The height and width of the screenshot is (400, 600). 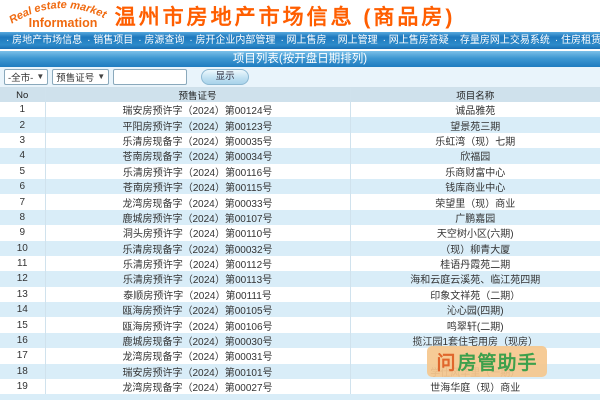 What do you see at coordinates (197, 171) in the screenshot?
I see `permit-number: 乐清房预许字（2024）第00116号` at bounding box center [197, 171].